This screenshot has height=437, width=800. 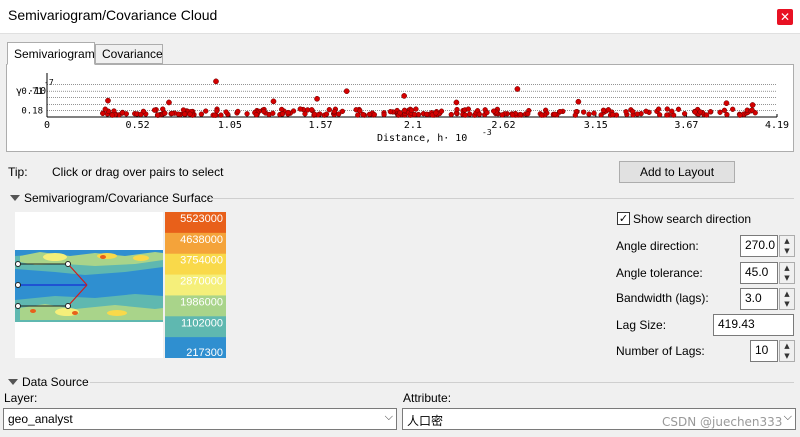 I want to click on close-icon: ✕, so click(x=785, y=17).